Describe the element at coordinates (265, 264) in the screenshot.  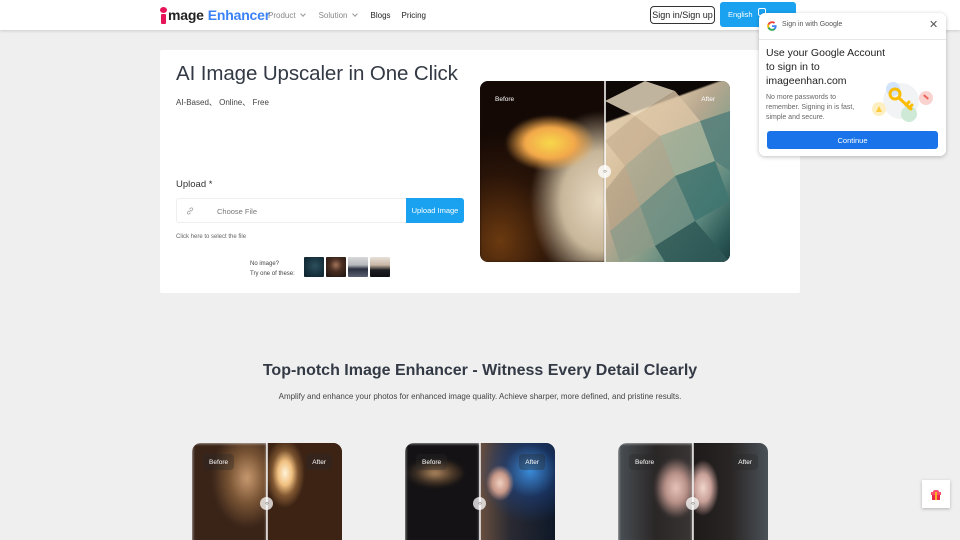
I see `no-image-line1: No image?` at that location.